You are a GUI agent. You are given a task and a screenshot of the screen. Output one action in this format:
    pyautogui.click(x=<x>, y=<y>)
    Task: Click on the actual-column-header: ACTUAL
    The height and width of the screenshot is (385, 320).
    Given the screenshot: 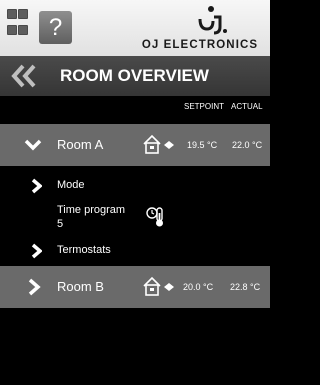 What is the action you would take?
    pyautogui.click(x=247, y=106)
    